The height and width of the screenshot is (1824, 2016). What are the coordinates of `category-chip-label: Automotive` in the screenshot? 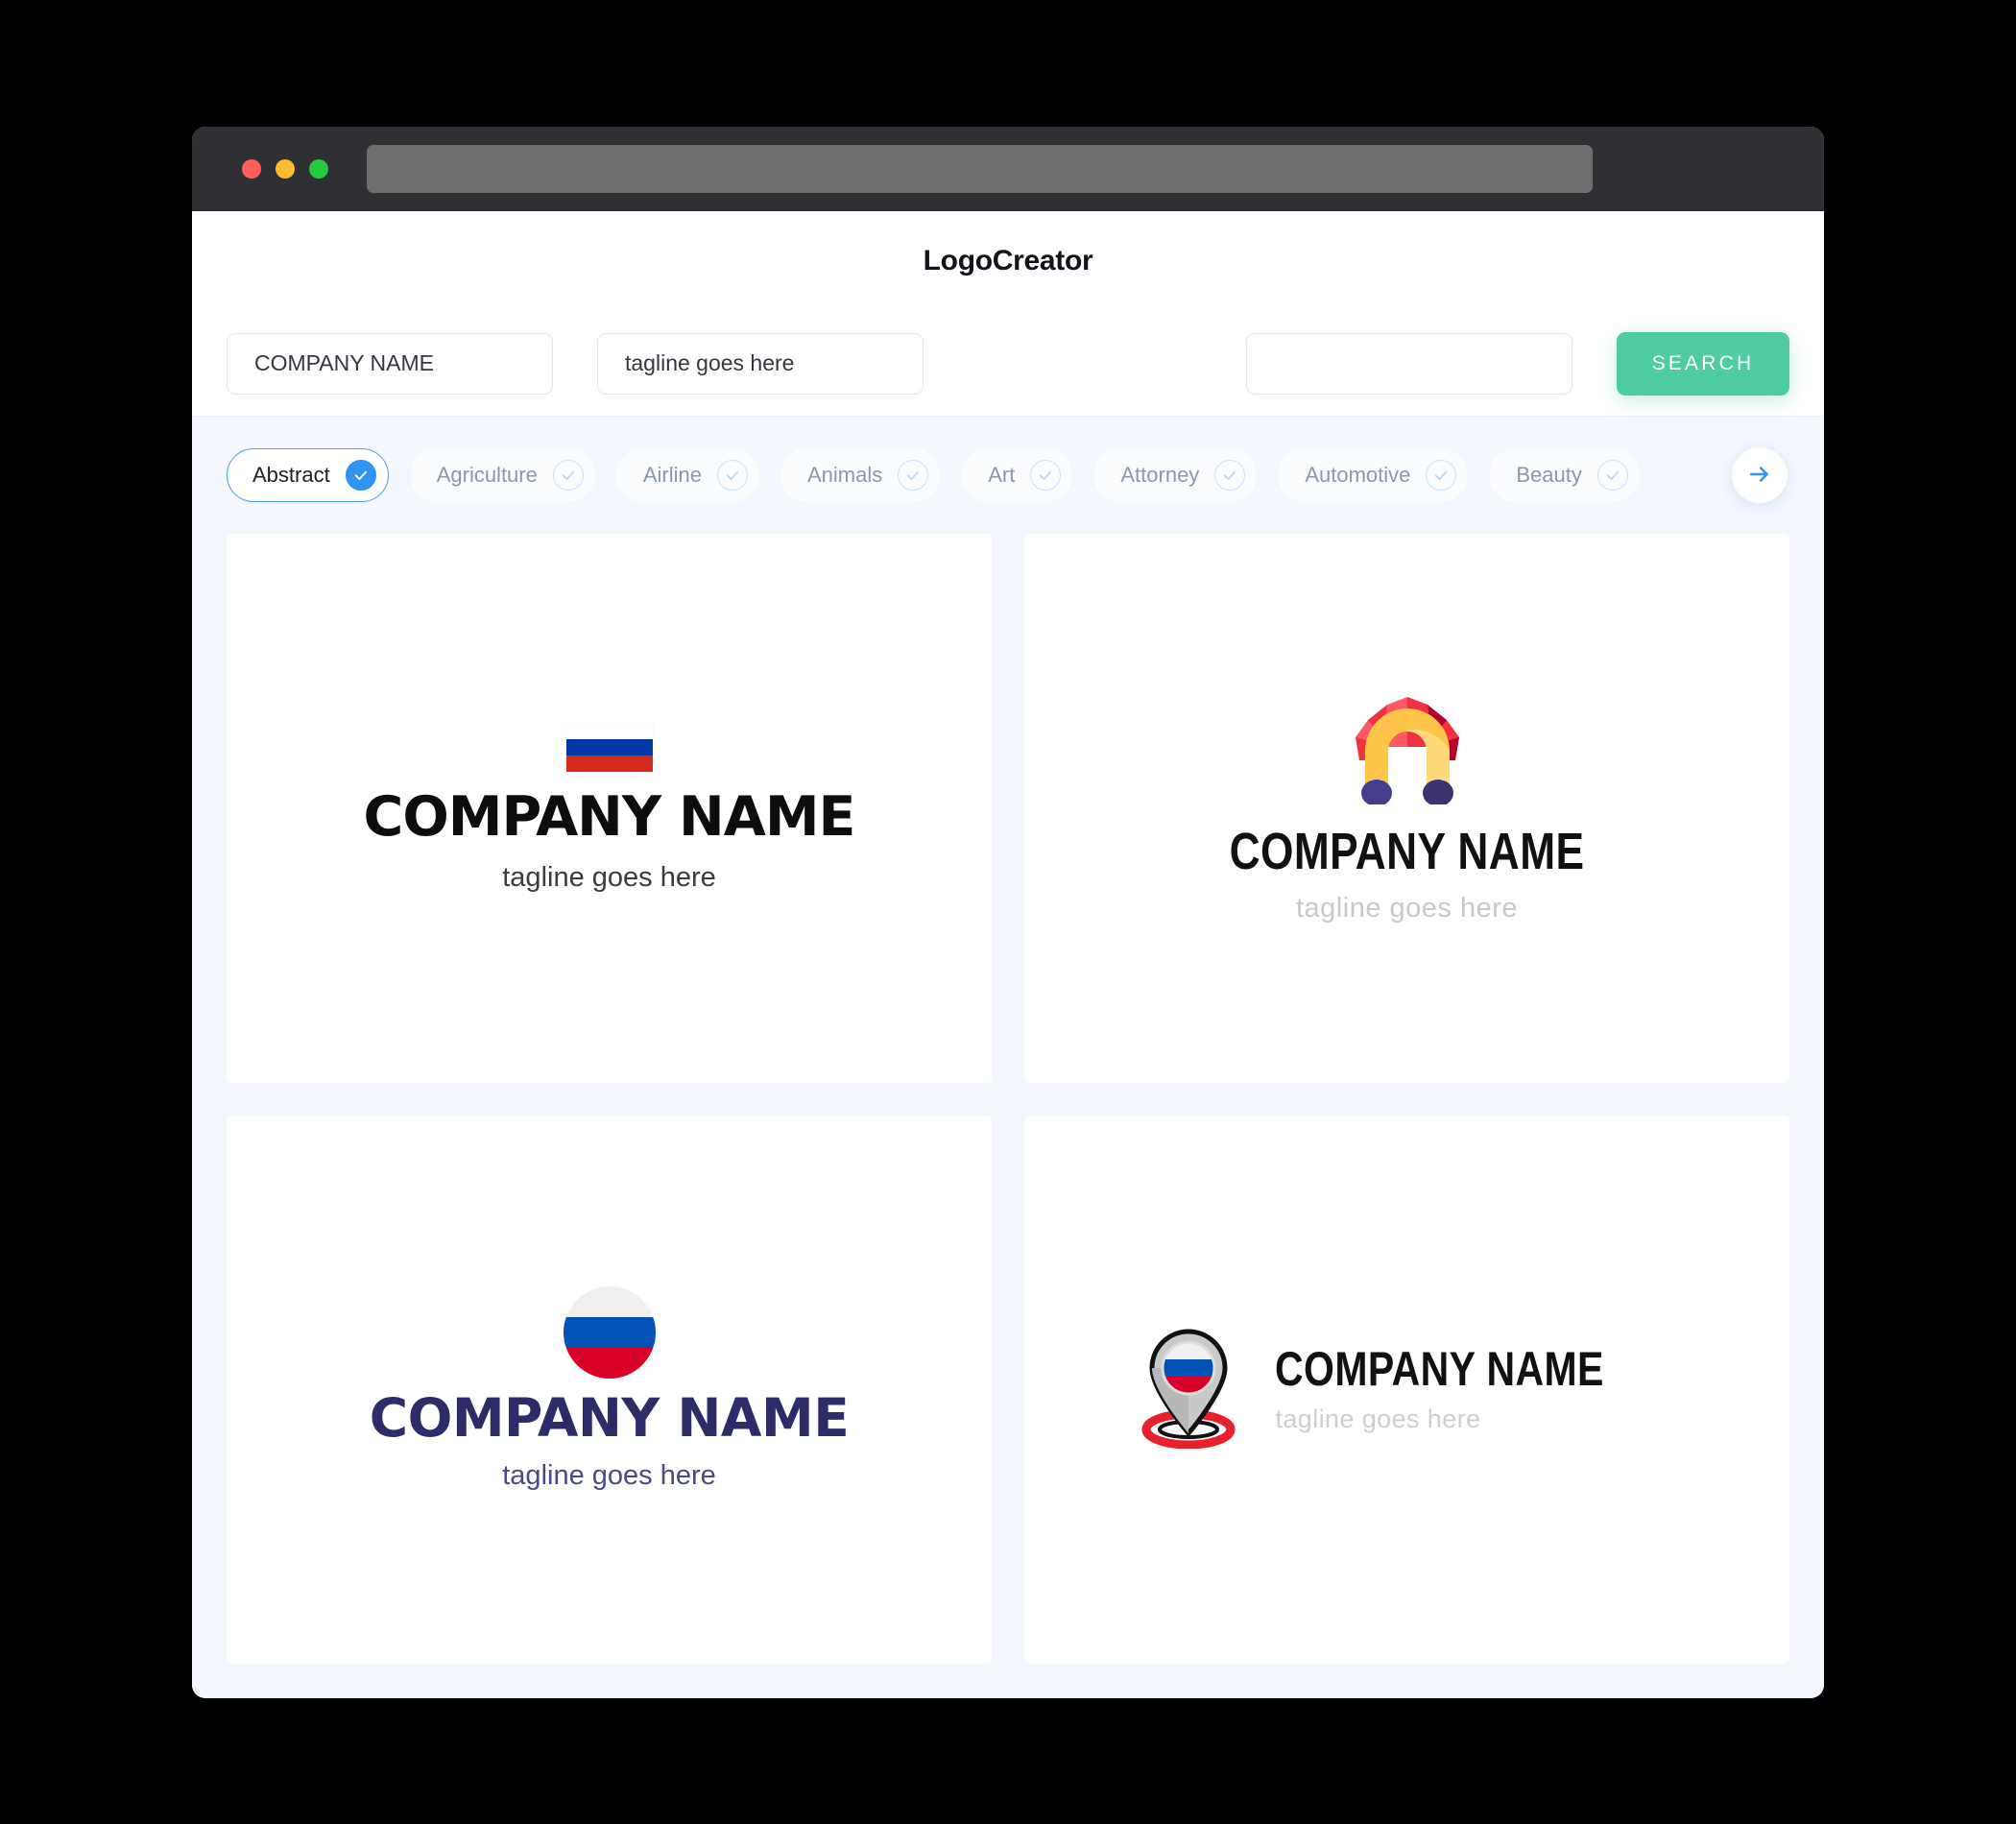 It's located at (1358, 475).